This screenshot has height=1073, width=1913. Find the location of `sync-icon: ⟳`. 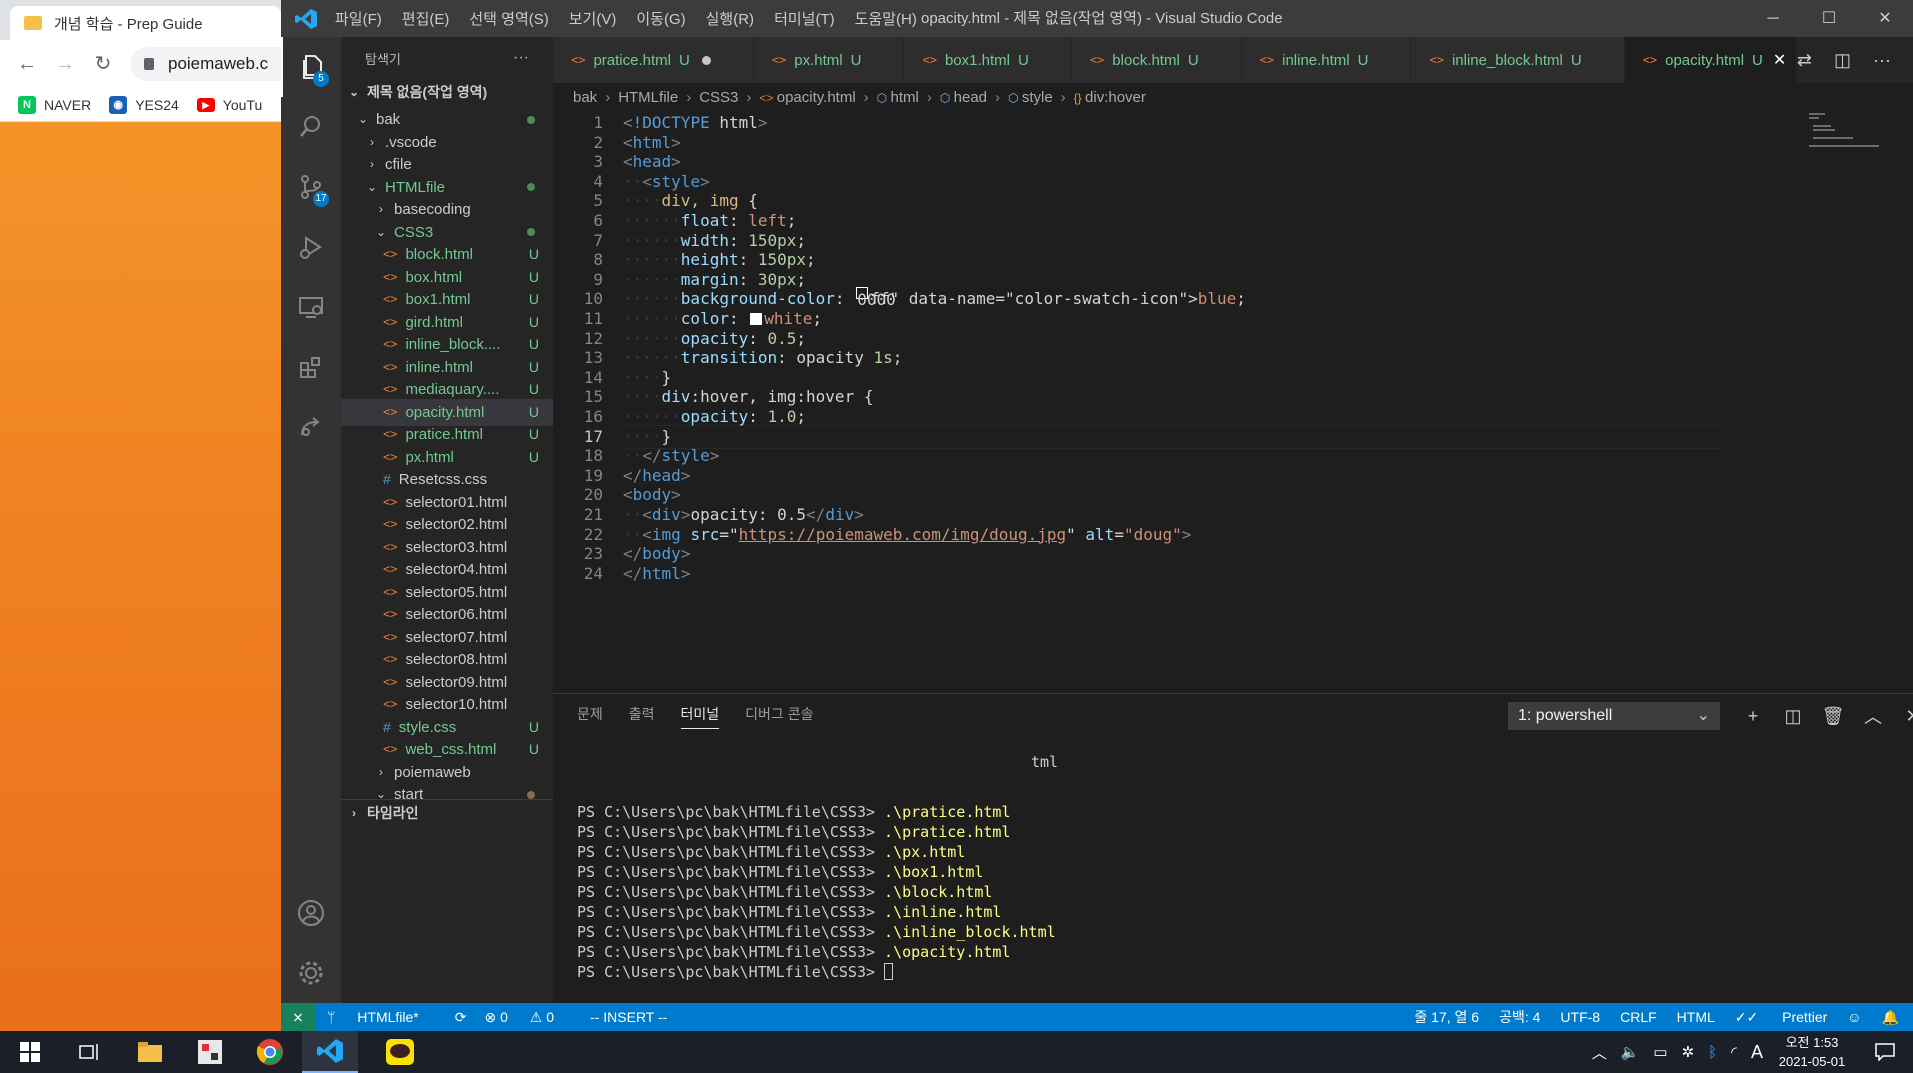

sync-icon: ⟳ is located at coordinates (461, 1017).